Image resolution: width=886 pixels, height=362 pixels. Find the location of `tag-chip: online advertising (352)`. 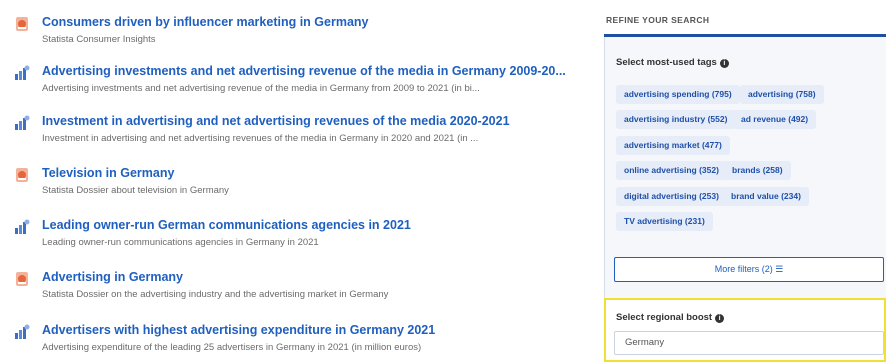

tag-chip: online advertising (352) is located at coordinates (671, 170).